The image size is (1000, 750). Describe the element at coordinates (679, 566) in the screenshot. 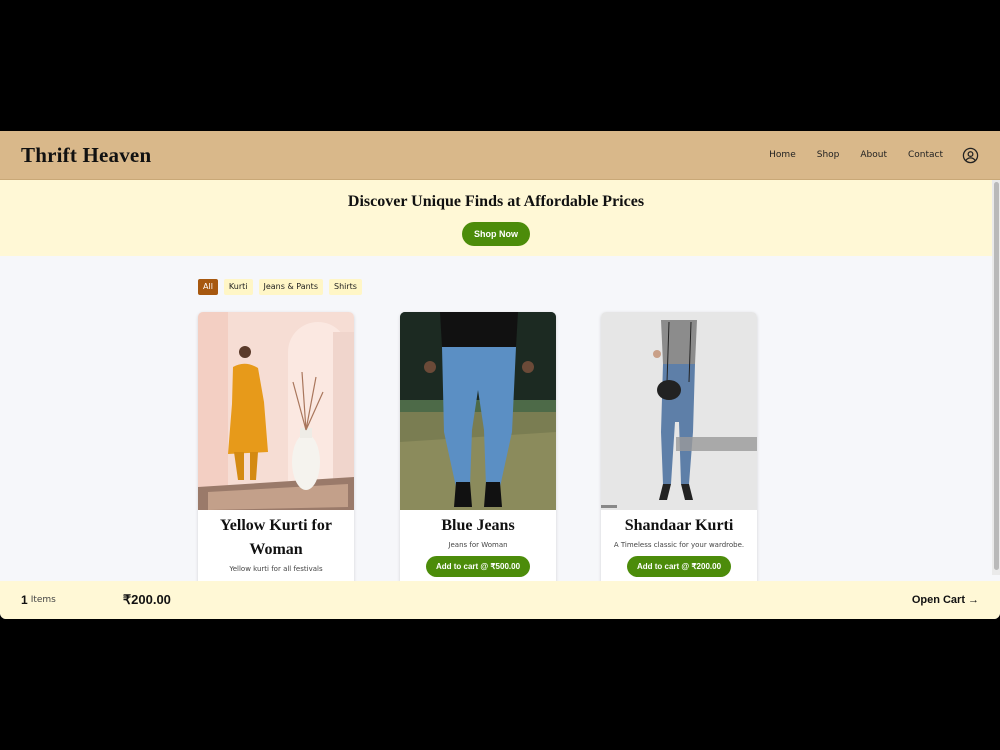

I see `add-to-cart-button: Add to cart @ ₹200.00` at that location.